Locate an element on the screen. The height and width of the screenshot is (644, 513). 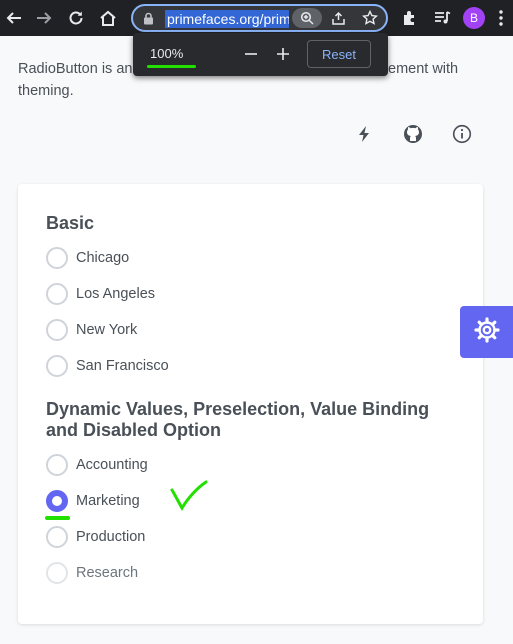
address-bar: primefaces.org/prim is located at coordinates (259, 18).